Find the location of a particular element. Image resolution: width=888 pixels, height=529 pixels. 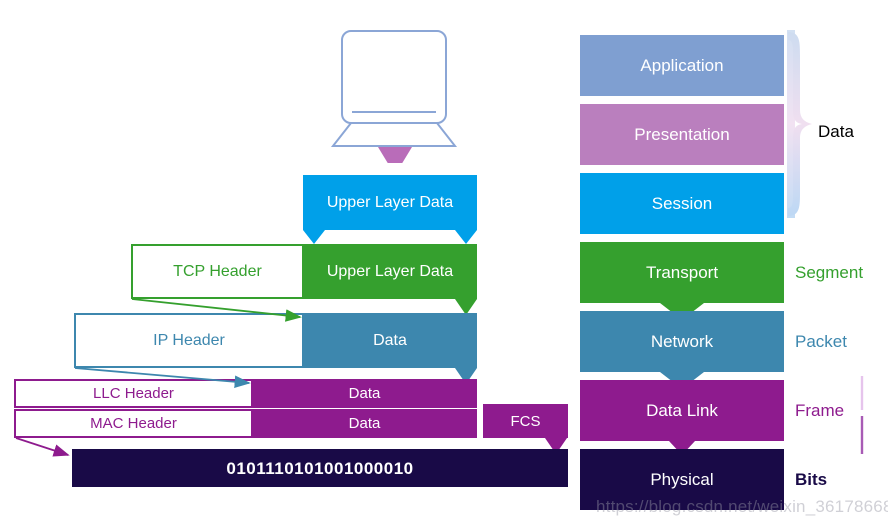

osi-layer-transport: Transport is located at coordinates (682, 281).